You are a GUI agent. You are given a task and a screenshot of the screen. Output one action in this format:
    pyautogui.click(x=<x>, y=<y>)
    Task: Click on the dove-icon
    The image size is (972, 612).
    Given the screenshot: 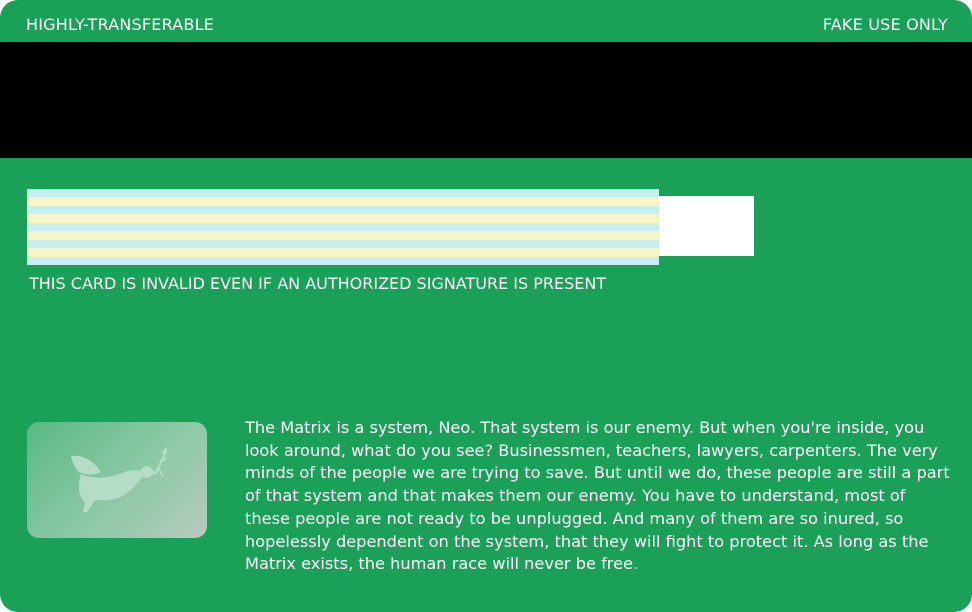 What is the action you would take?
    pyautogui.click(x=119, y=479)
    